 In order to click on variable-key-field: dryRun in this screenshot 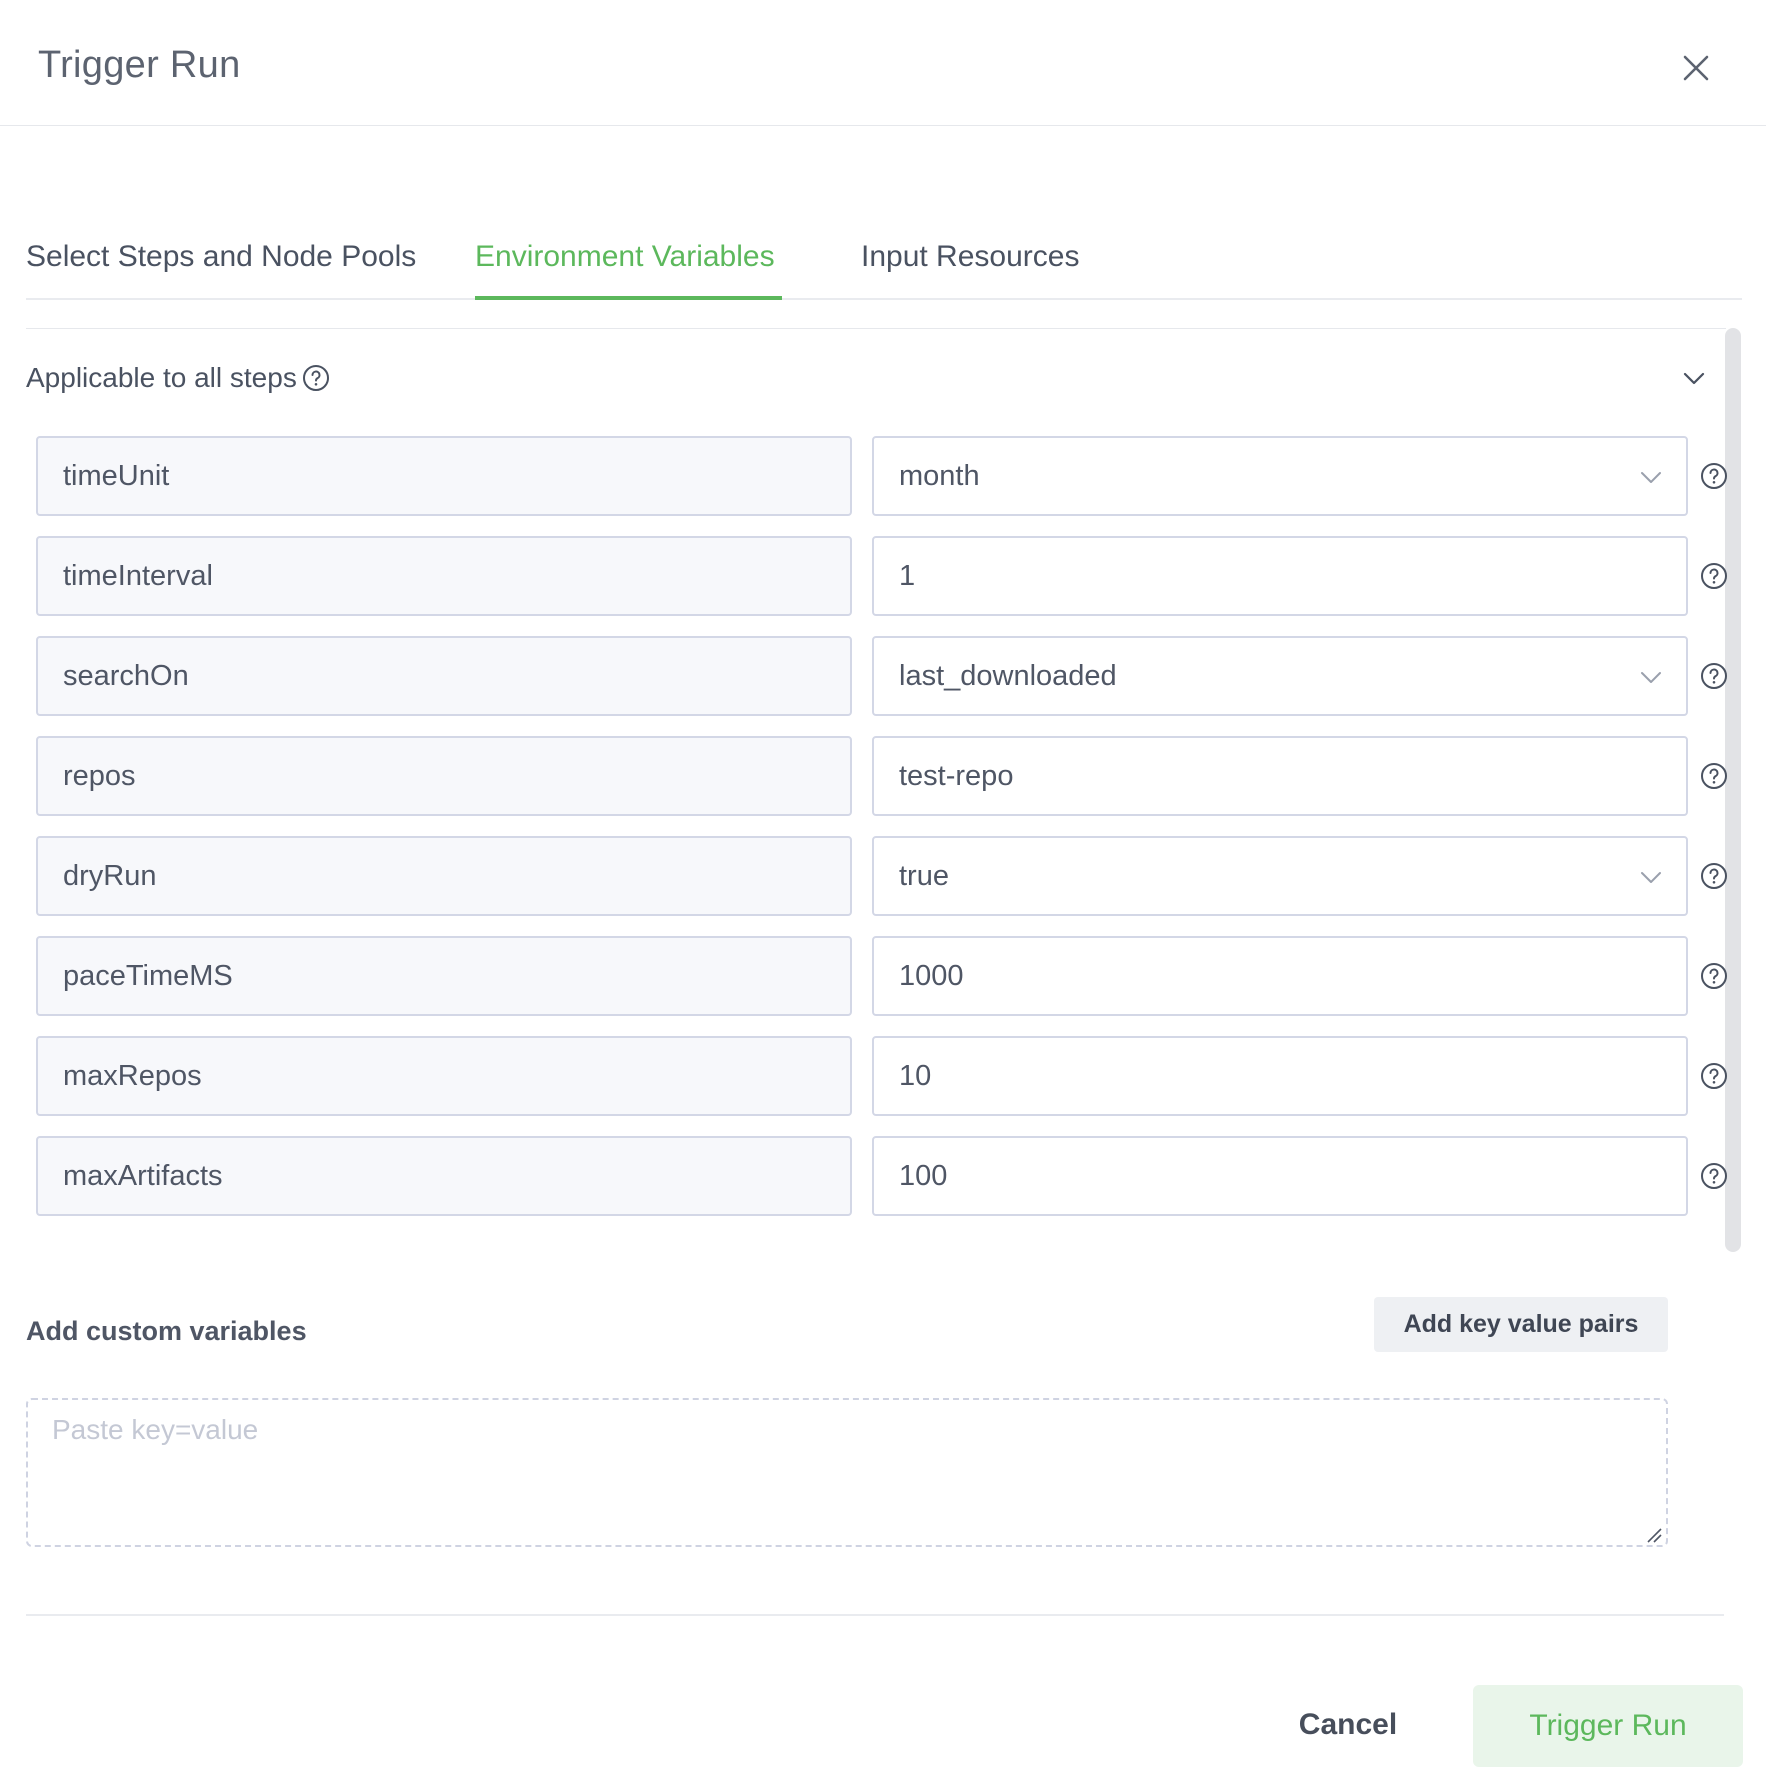, I will do `click(444, 876)`.